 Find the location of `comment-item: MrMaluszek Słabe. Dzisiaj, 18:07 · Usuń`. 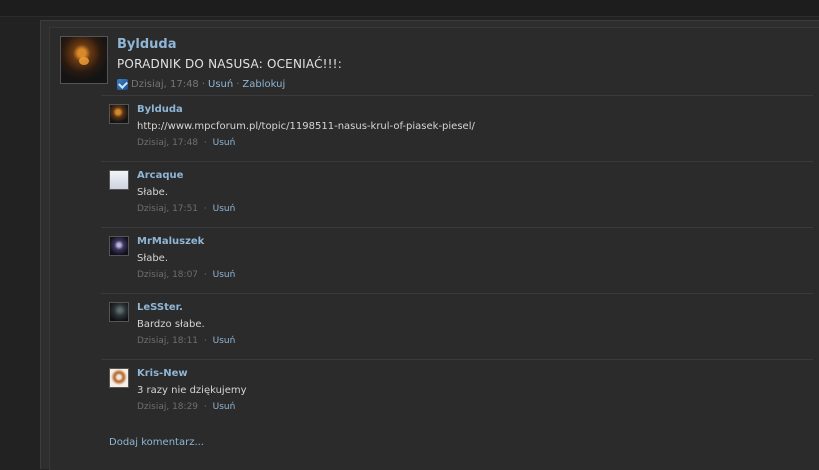

comment-item: MrMaluszek Słabe. Dzisiaj, 18:07 · Usuń is located at coordinates (457, 260).